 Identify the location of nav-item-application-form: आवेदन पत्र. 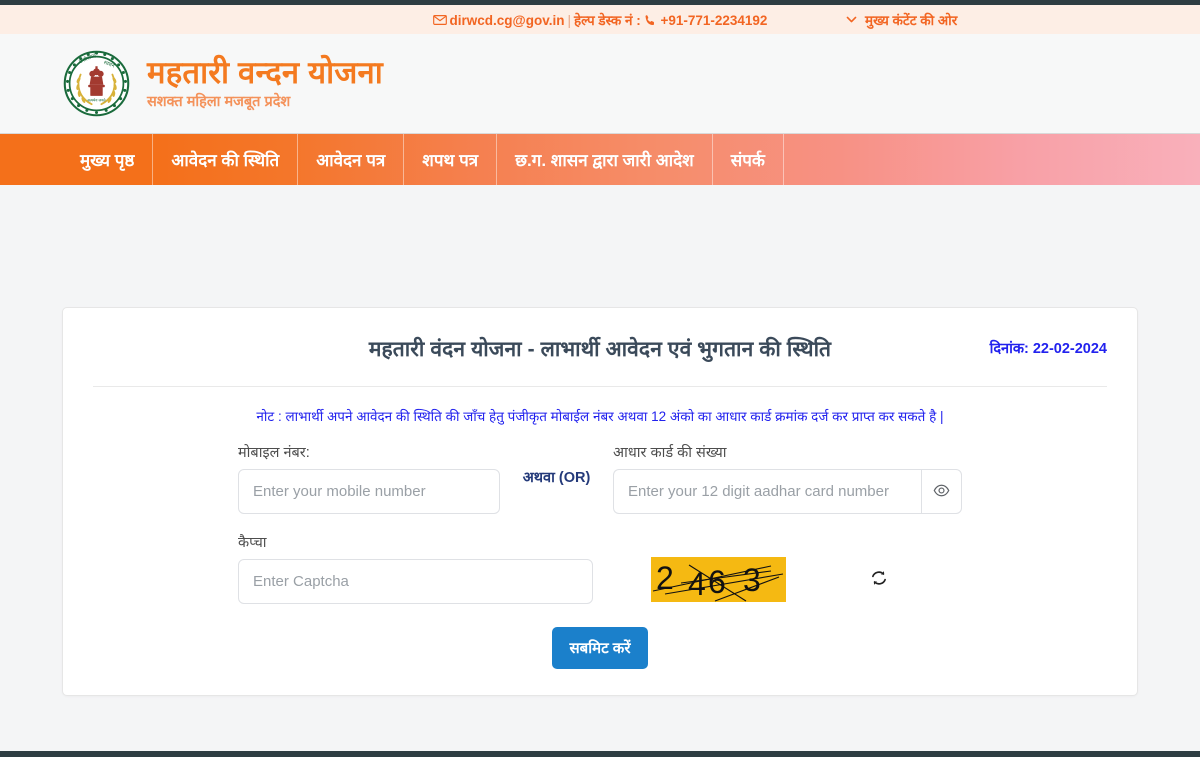
(351, 159).